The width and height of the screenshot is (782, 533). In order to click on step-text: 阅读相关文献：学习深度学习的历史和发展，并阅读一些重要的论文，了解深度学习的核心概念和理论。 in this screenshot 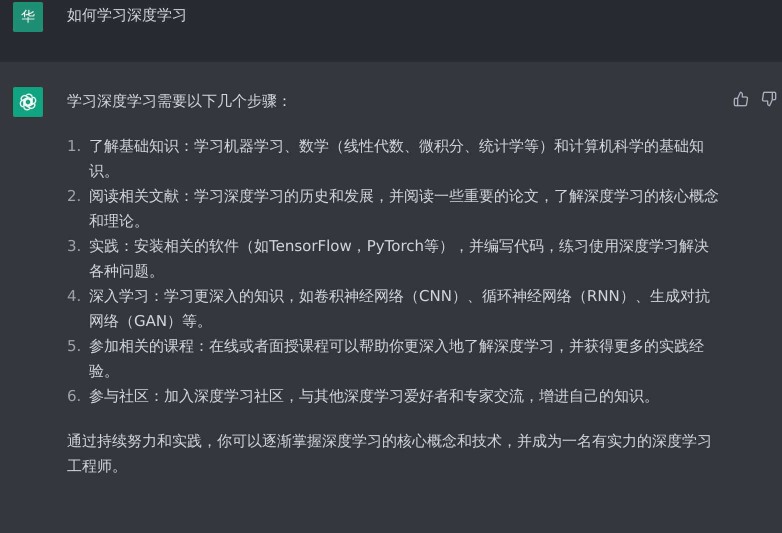, I will do `click(404, 209)`.